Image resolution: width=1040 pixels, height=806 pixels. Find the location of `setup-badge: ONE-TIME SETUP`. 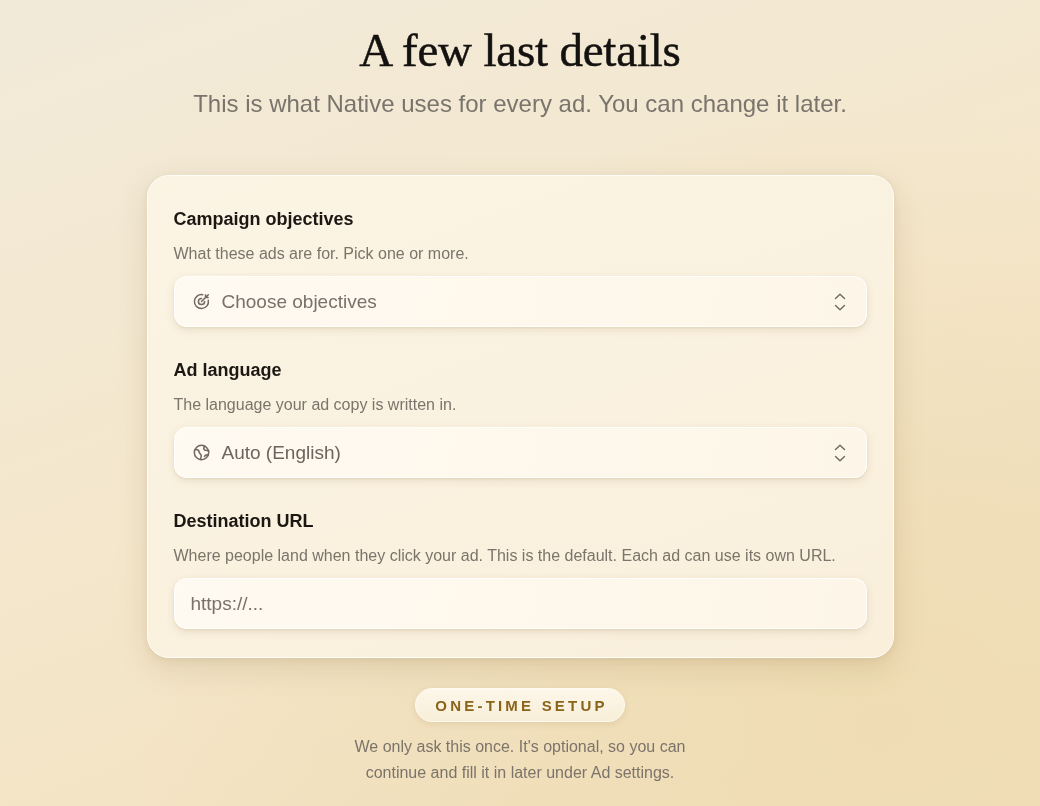

setup-badge: ONE-TIME SETUP is located at coordinates (520, 705).